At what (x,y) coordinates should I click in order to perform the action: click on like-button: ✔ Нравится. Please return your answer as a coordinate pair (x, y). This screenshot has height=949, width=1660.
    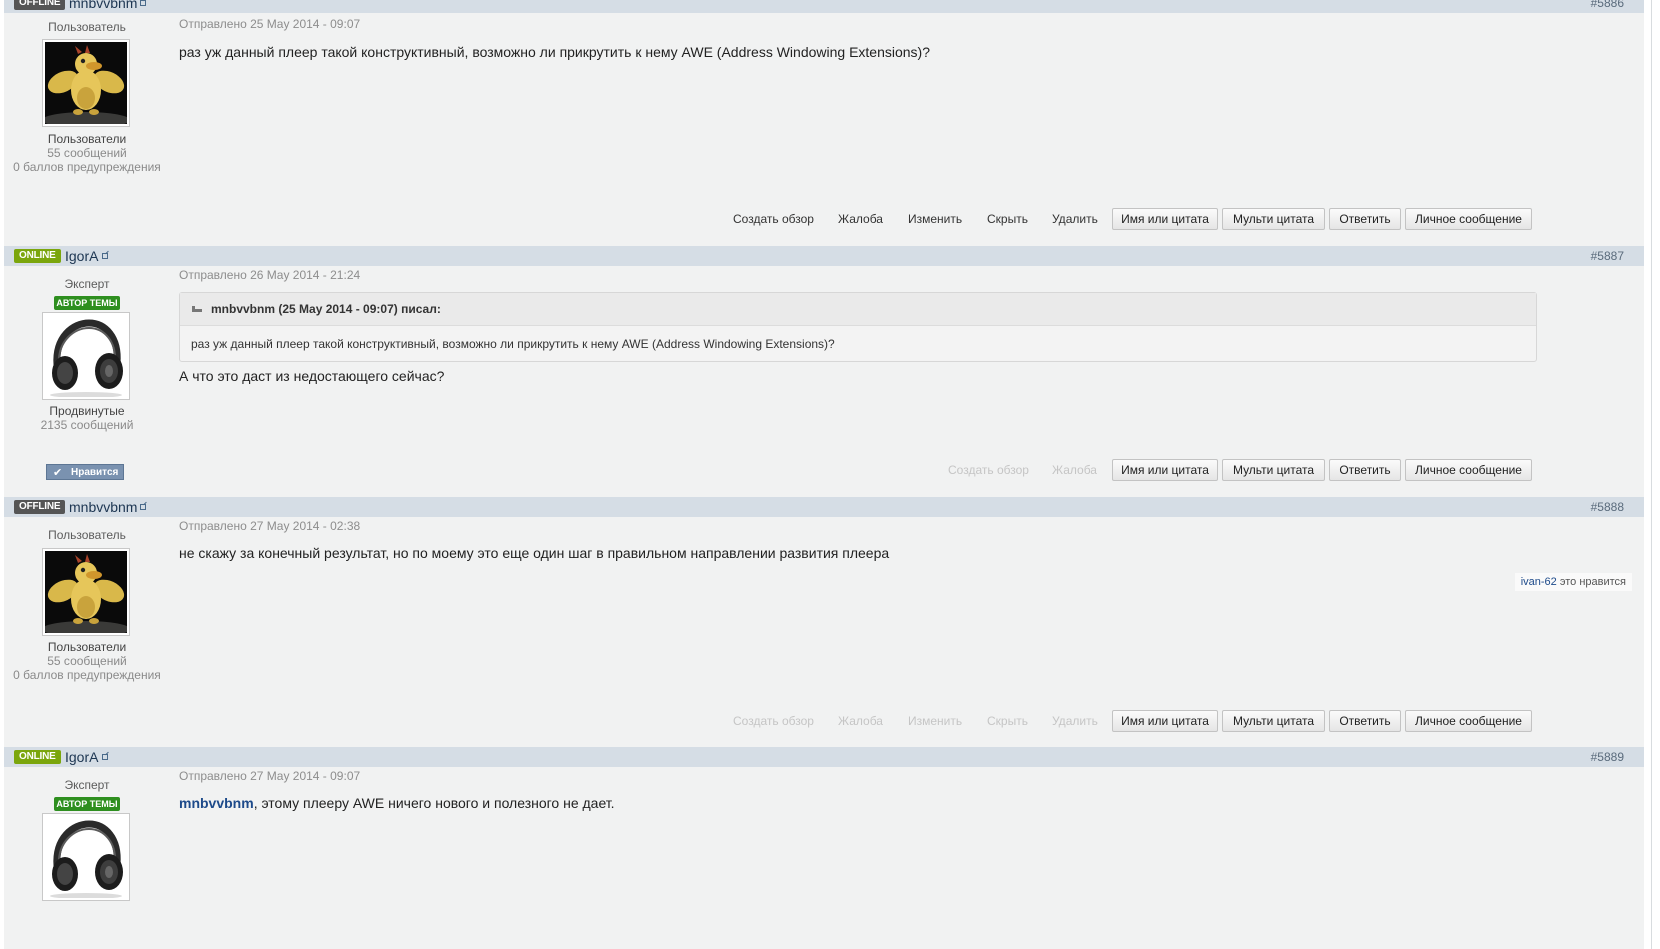
    Looking at the image, I should click on (85, 472).